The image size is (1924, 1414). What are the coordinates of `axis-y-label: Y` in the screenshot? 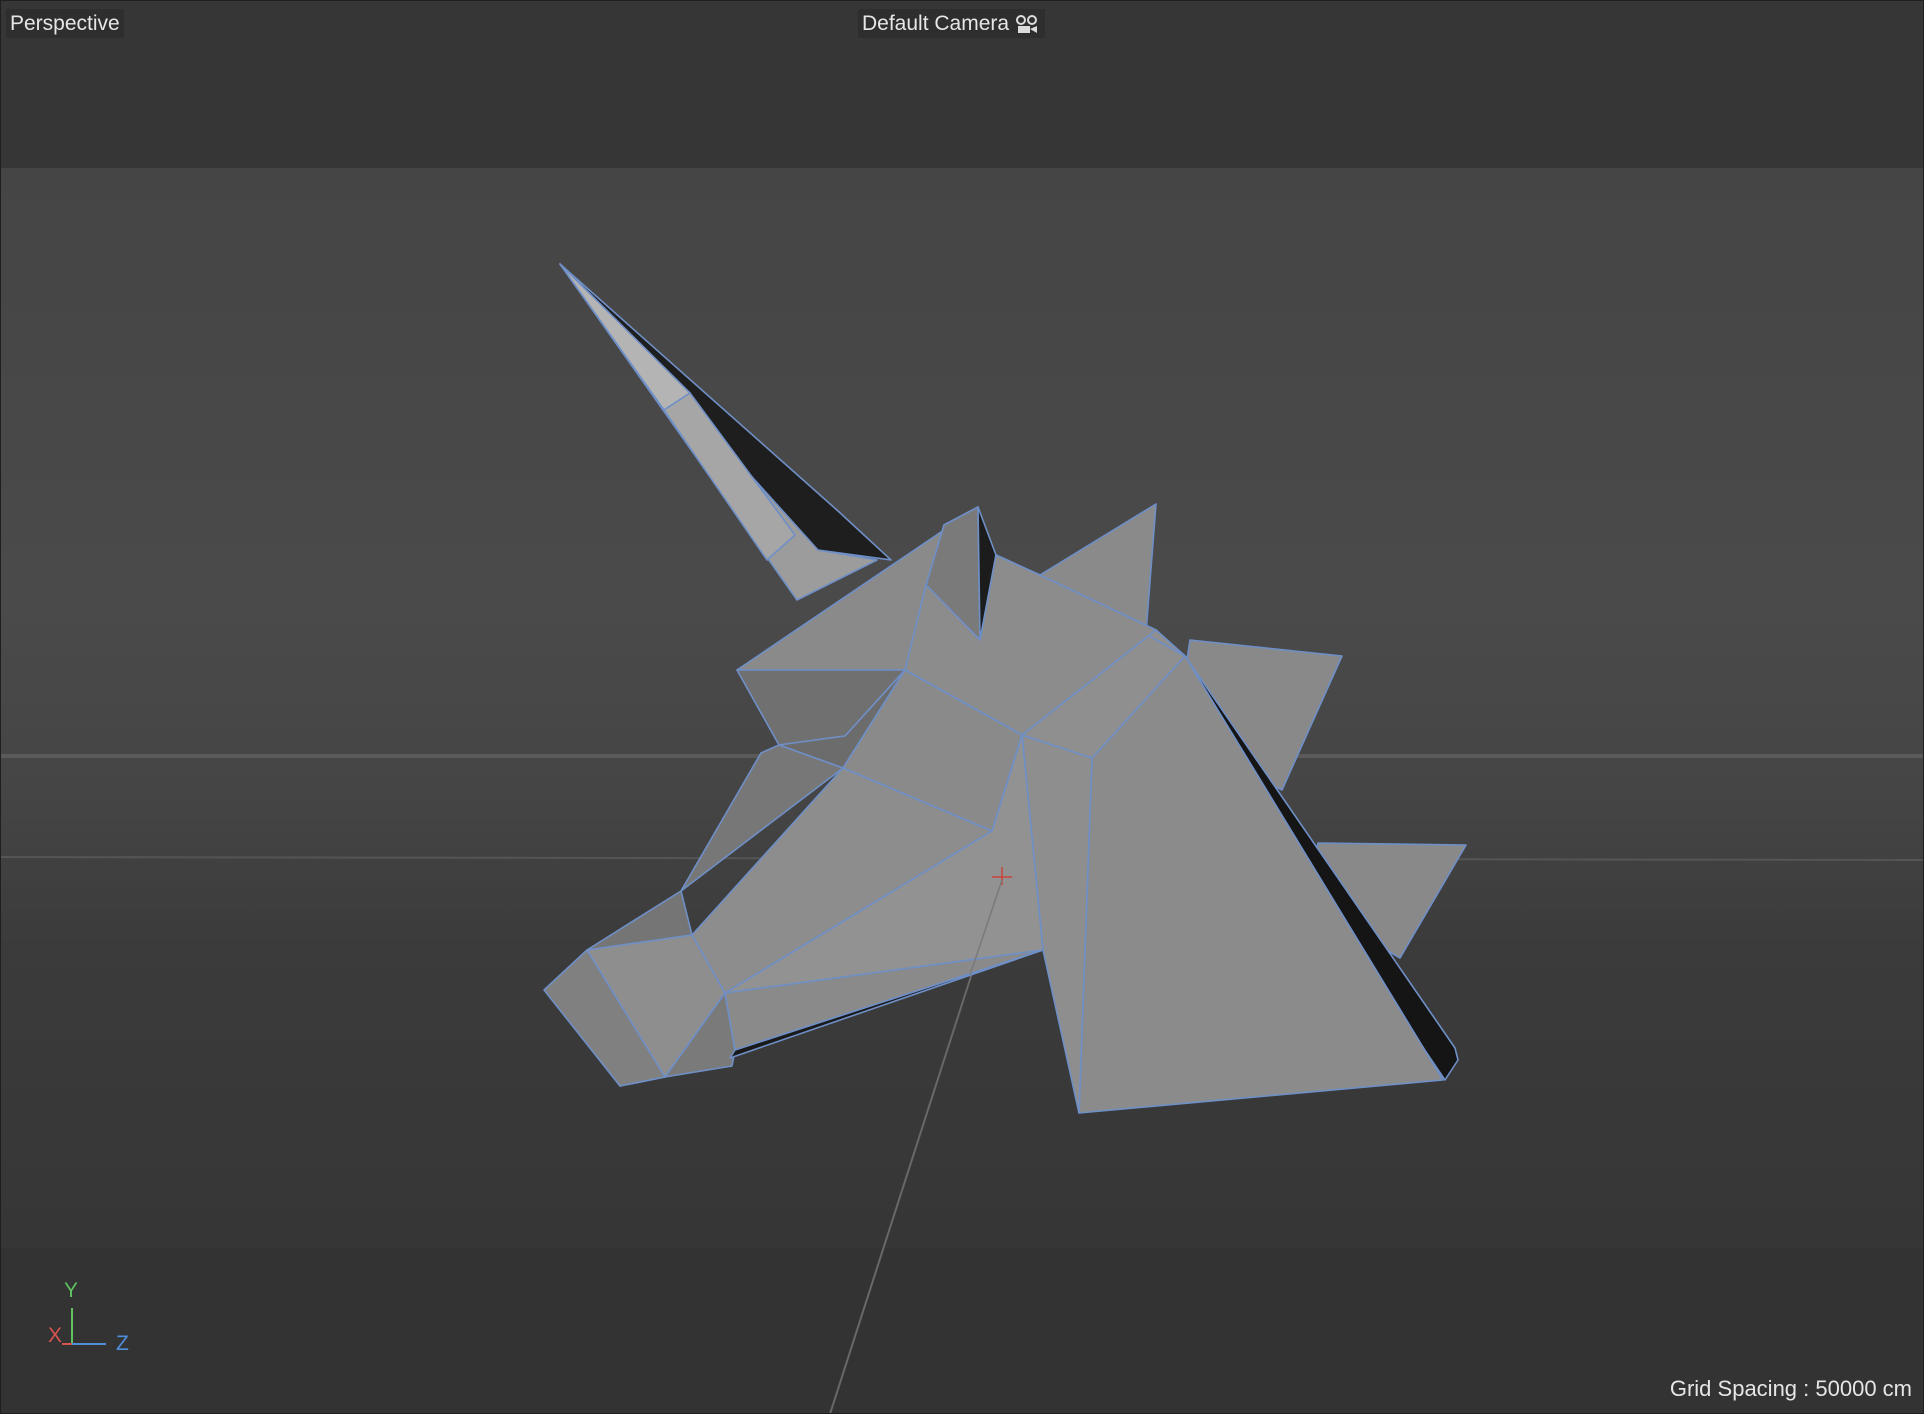 It's located at (71, 1290).